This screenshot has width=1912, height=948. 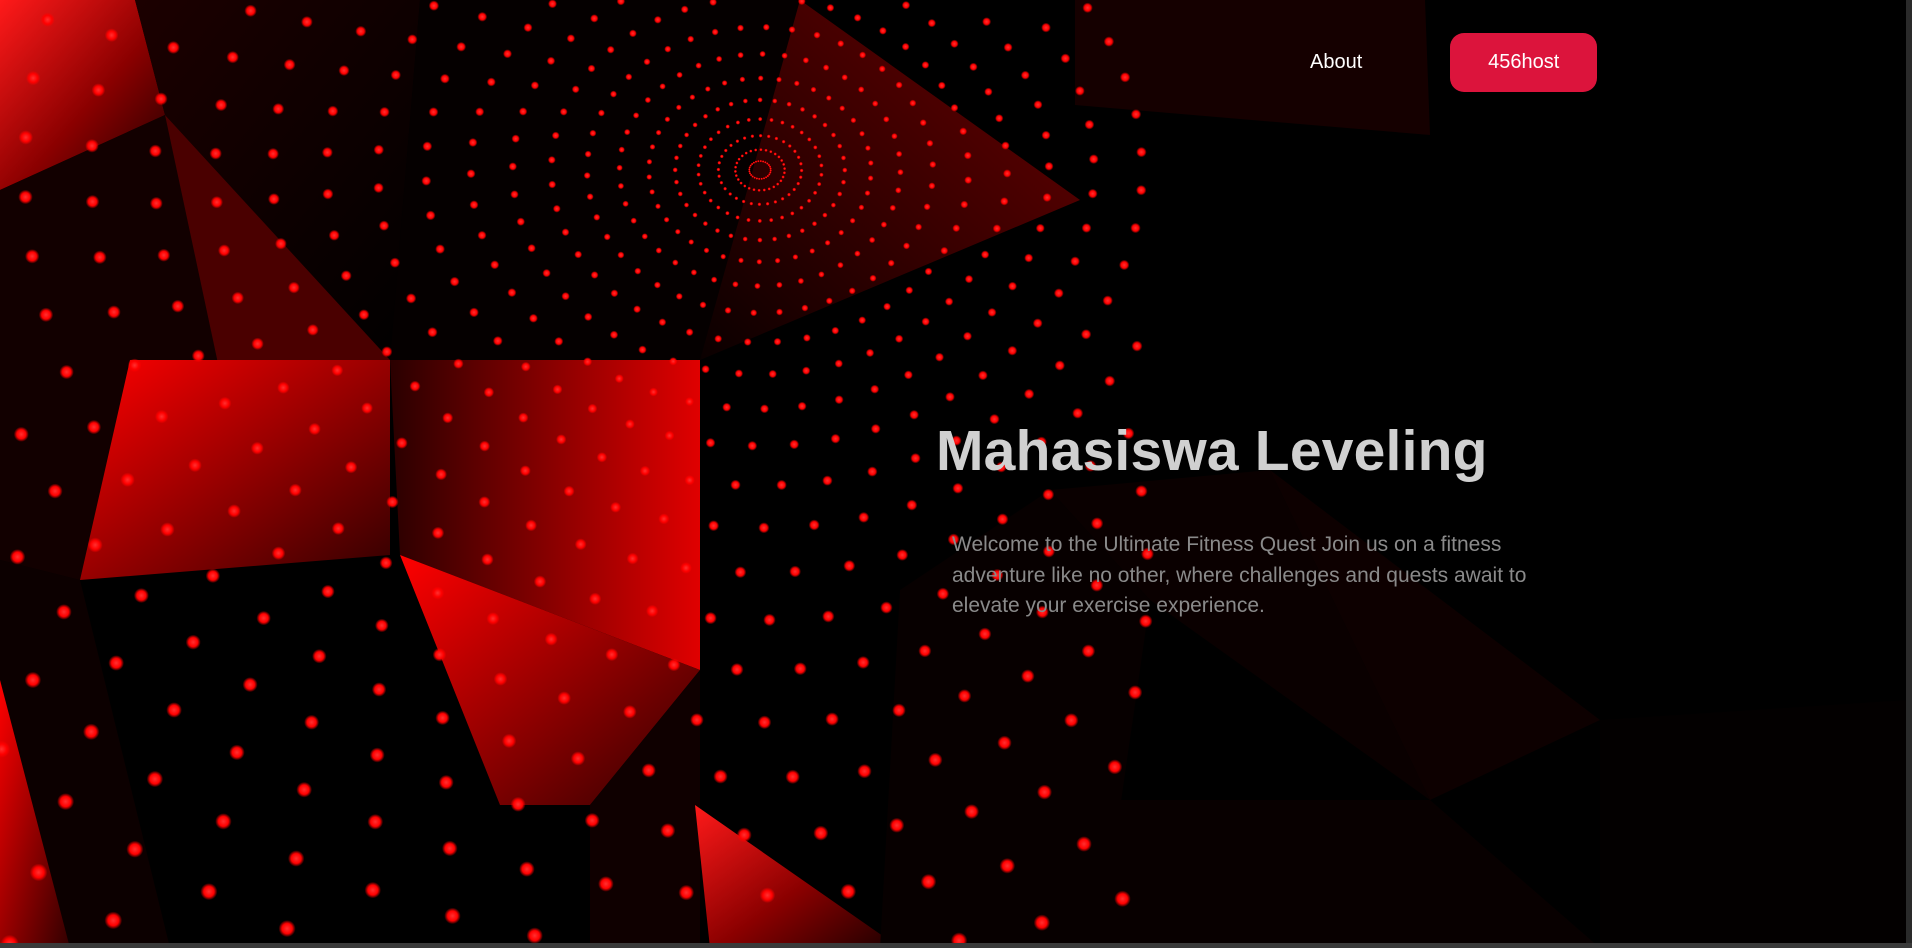 What do you see at coordinates (1336, 62) in the screenshot?
I see `nav-link-about: About` at bounding box center [1336, 62].